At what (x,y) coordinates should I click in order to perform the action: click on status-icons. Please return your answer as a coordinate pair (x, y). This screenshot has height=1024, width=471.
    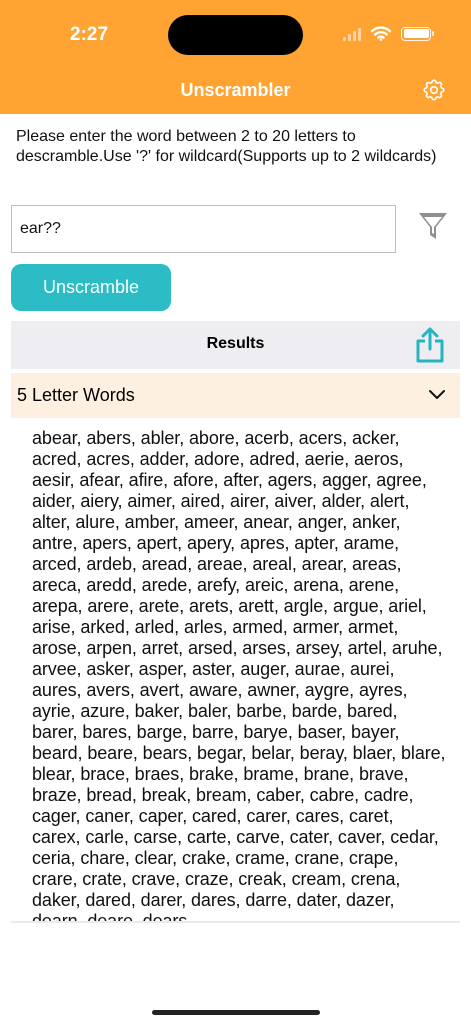
    Looking at the image, I should click on (388, 33).